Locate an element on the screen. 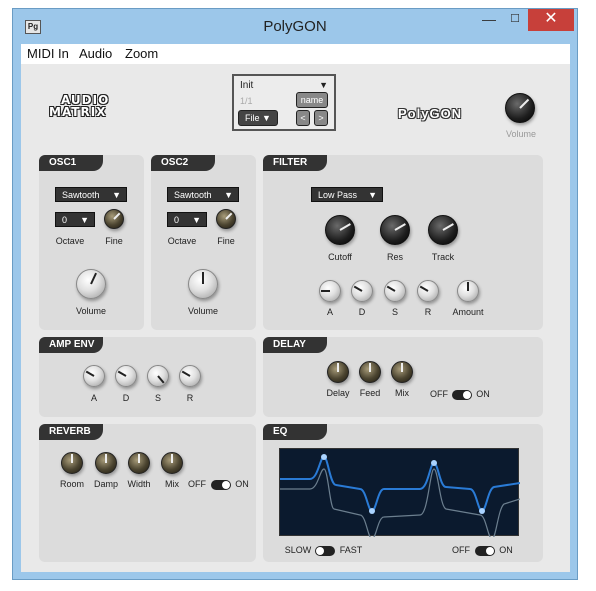 The image size is (596, 591). preset-prev-button: < is located at coordinates (303, 118).